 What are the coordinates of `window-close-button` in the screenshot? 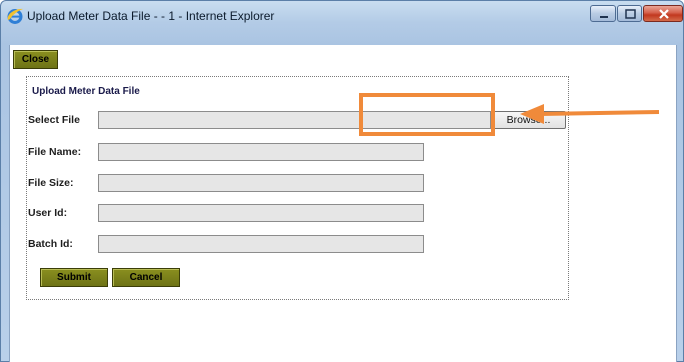 It's located at (663, 13).